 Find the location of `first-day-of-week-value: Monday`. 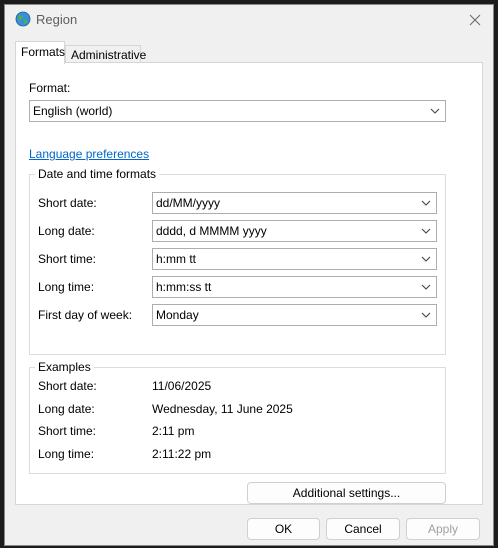

first-day-of-week-value: Monday is located at coordinates (177, 315).